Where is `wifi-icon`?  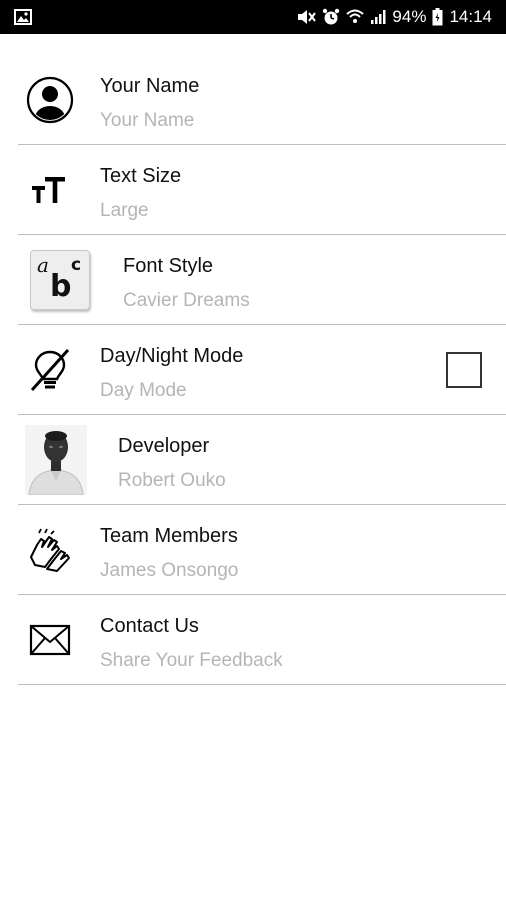
wifi-icon is located at coordinates (355, 17).